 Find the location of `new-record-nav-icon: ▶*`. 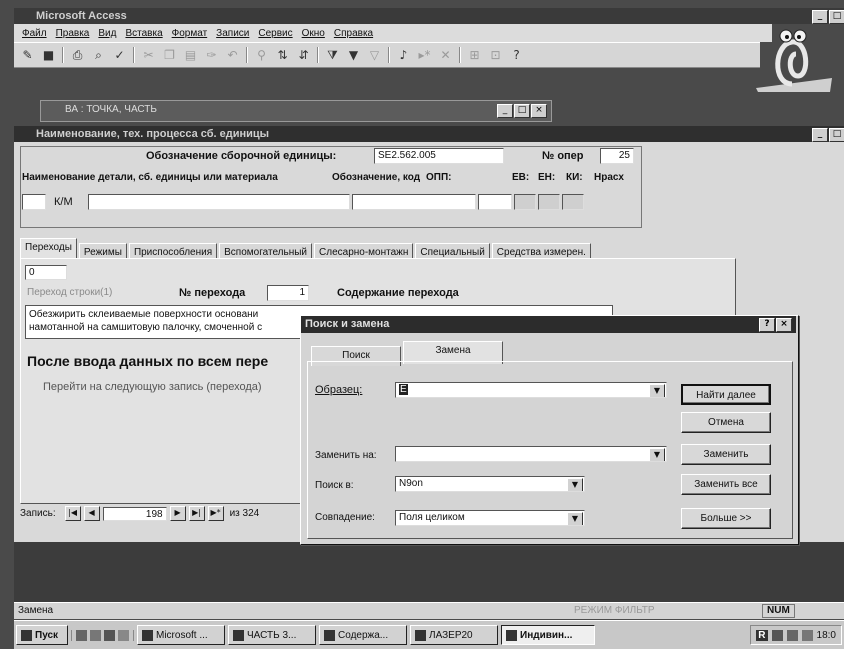

new-record-nav-icon: ▶* is located at coordinates (215, 513).